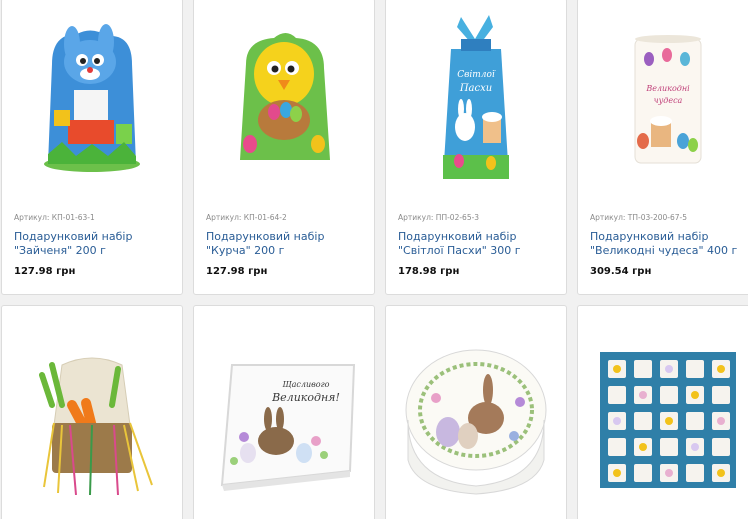  What do you see at coordinates (306, 384) in the screenshot?
I see `tin-caption-line1: Щасливого` at bounding box center [306, 384].